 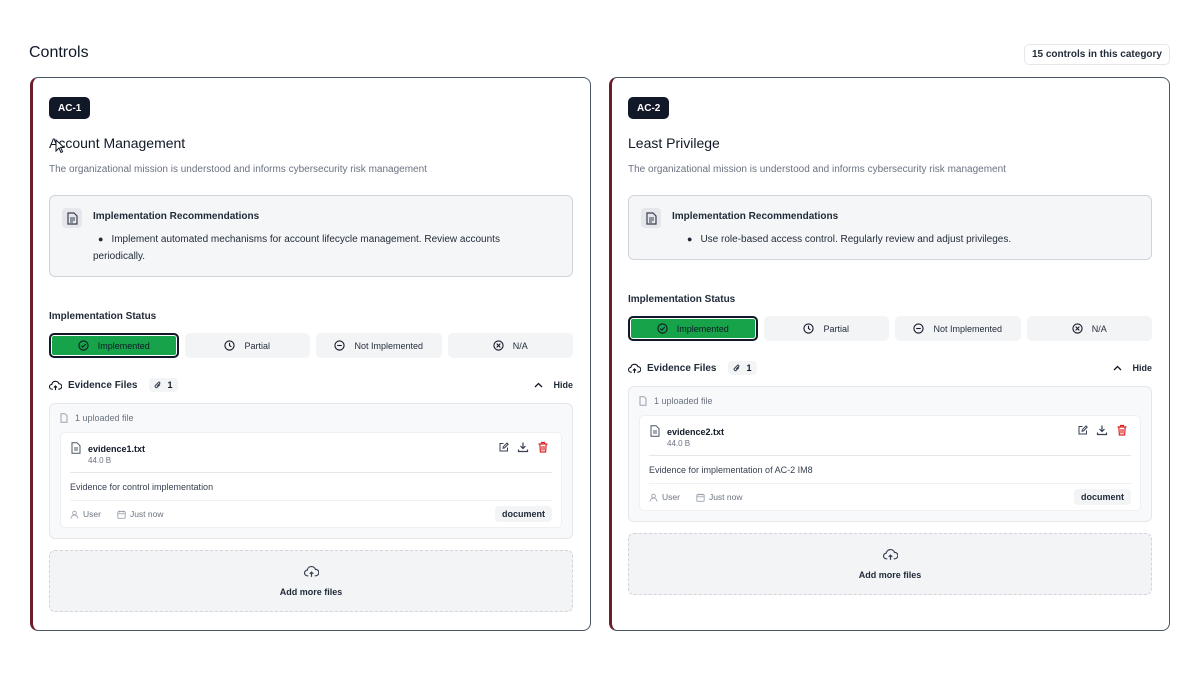 I want to click on mouse-cursor-icon, so click(x=60, y=146).